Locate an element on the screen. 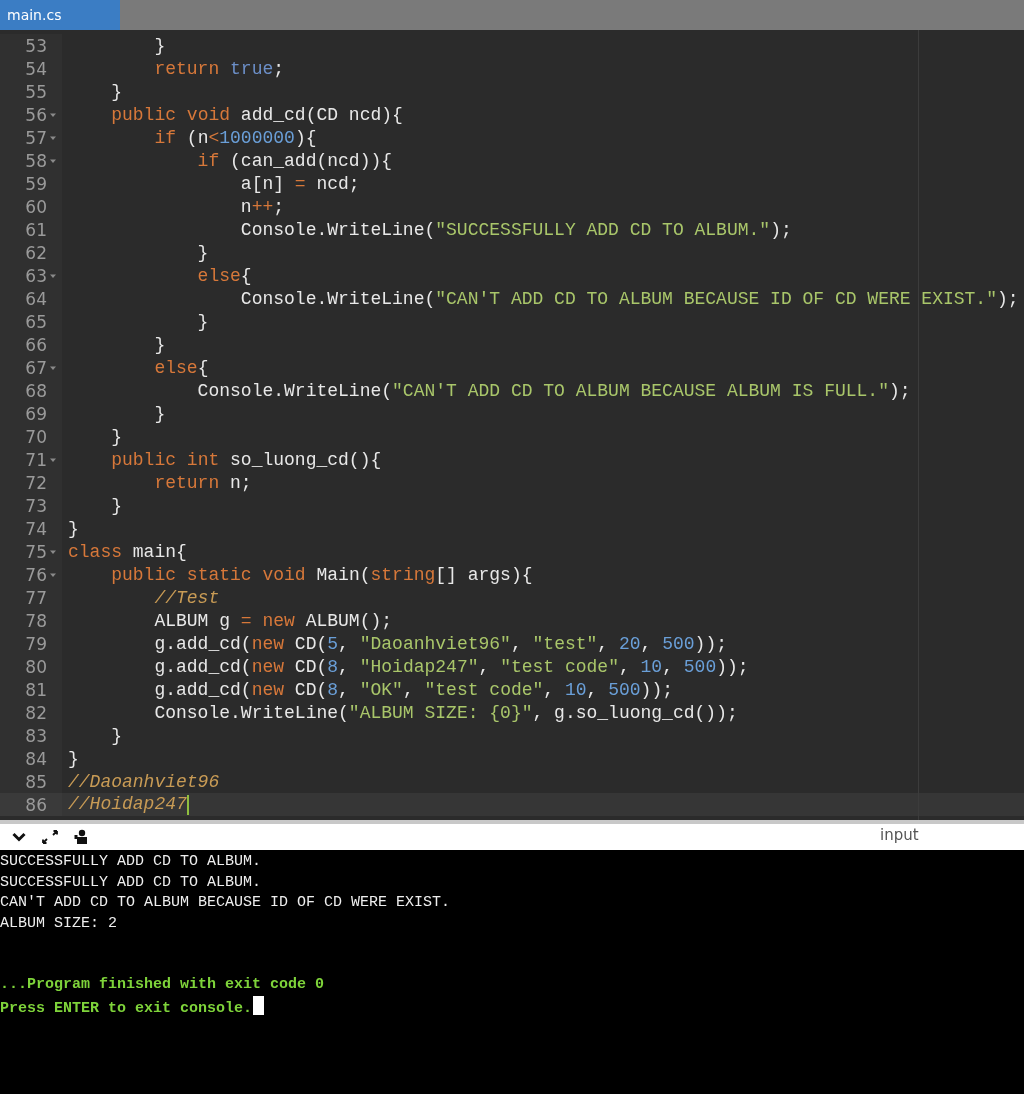 This screenshot has height=1094, width=1024. line-number: 75 is located at coordinates (36, 551).